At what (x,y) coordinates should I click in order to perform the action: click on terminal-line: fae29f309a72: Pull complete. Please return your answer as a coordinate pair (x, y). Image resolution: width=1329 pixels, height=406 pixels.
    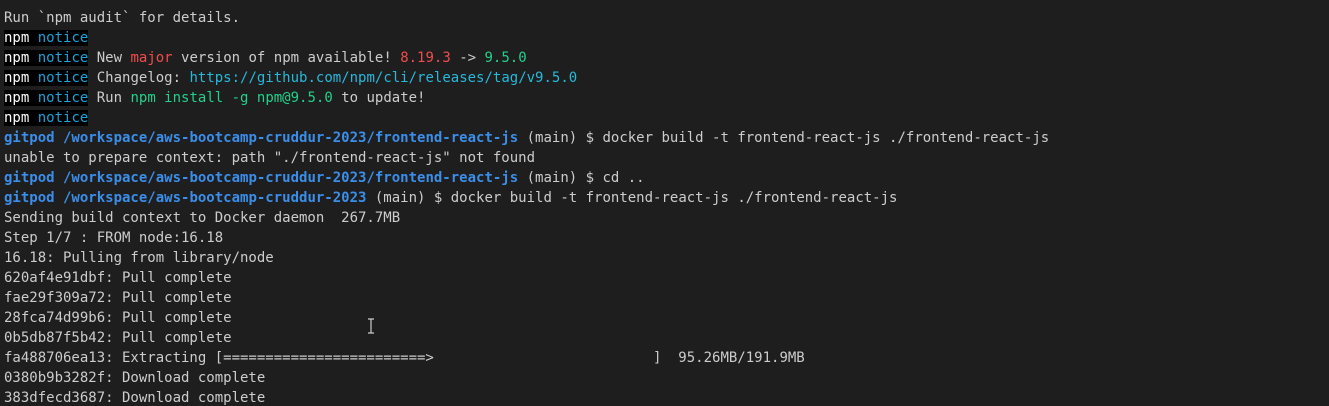
    Looking at the image, I should click on (666, 298).